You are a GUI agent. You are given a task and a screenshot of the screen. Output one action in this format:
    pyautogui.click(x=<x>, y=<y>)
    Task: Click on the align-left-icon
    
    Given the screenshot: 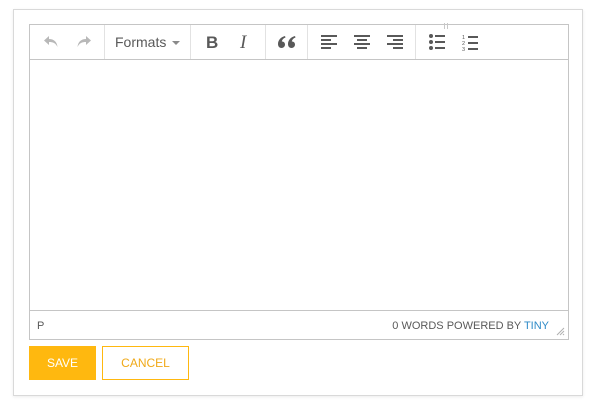 What is the action you would take?
    pyautogui.click(x=328, y=42)
    